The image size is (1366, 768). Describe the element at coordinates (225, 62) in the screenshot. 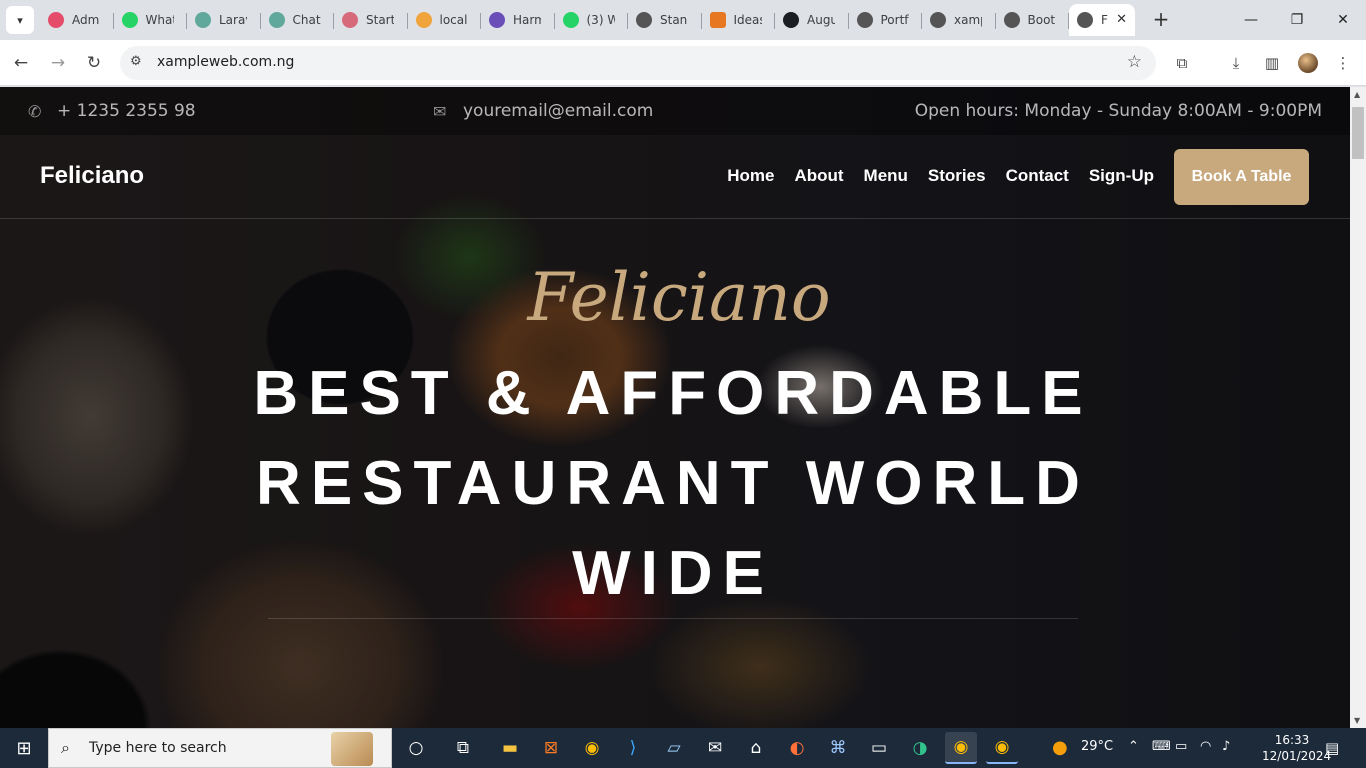

I see `url-text: xampleweb.com.ng` at that location.